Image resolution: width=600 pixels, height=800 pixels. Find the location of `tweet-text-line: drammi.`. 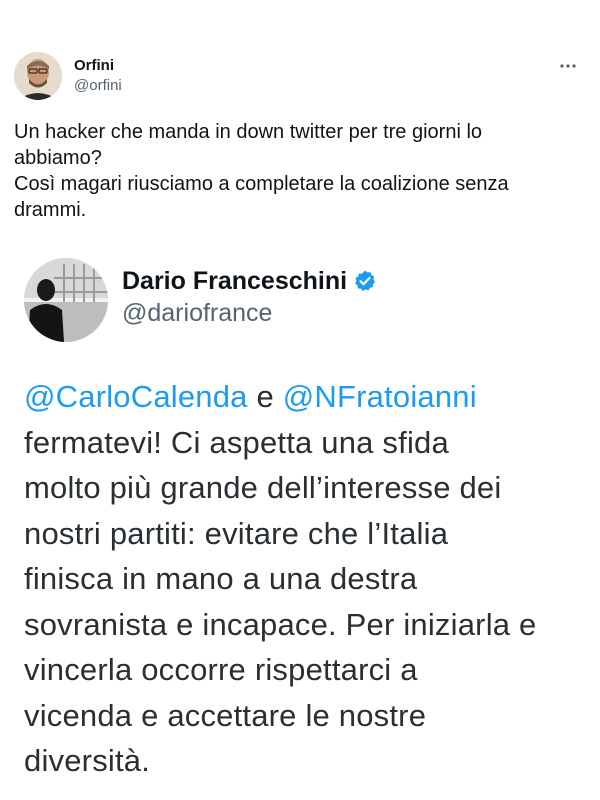

tweet-text-line: drammi. is located at coordinates (50, 210).